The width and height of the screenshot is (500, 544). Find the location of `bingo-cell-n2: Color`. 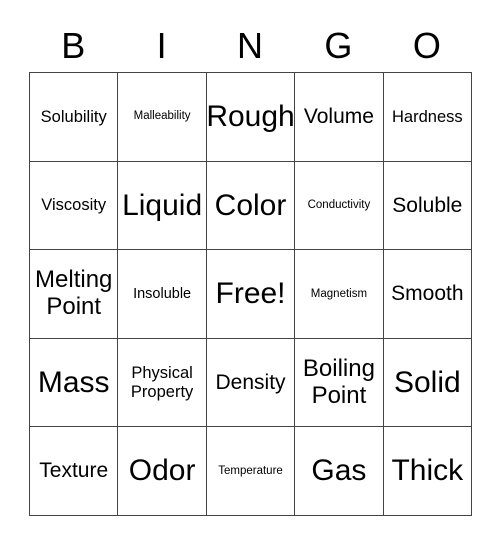

bingo-cell-n2: Color is located at coordinates (251, 206).